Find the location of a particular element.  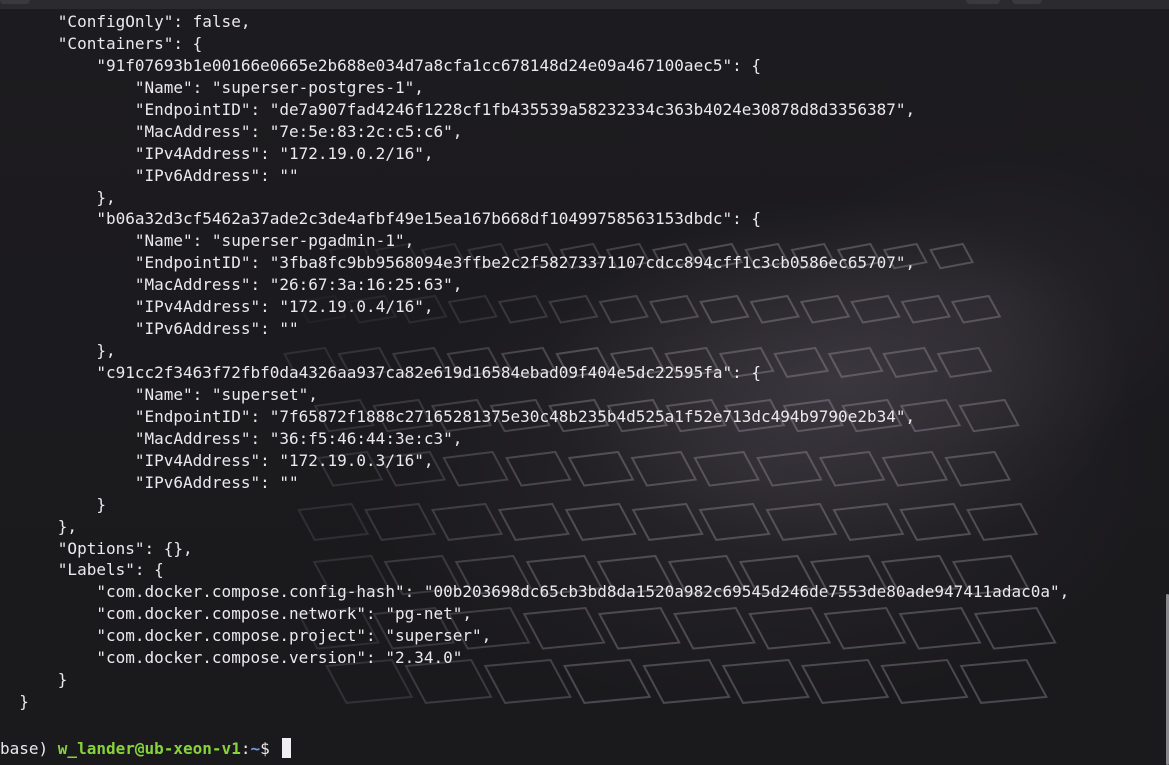

output-line: "IPv4Address": "172.19.0.3/16", is located at coordinates (217, 460).